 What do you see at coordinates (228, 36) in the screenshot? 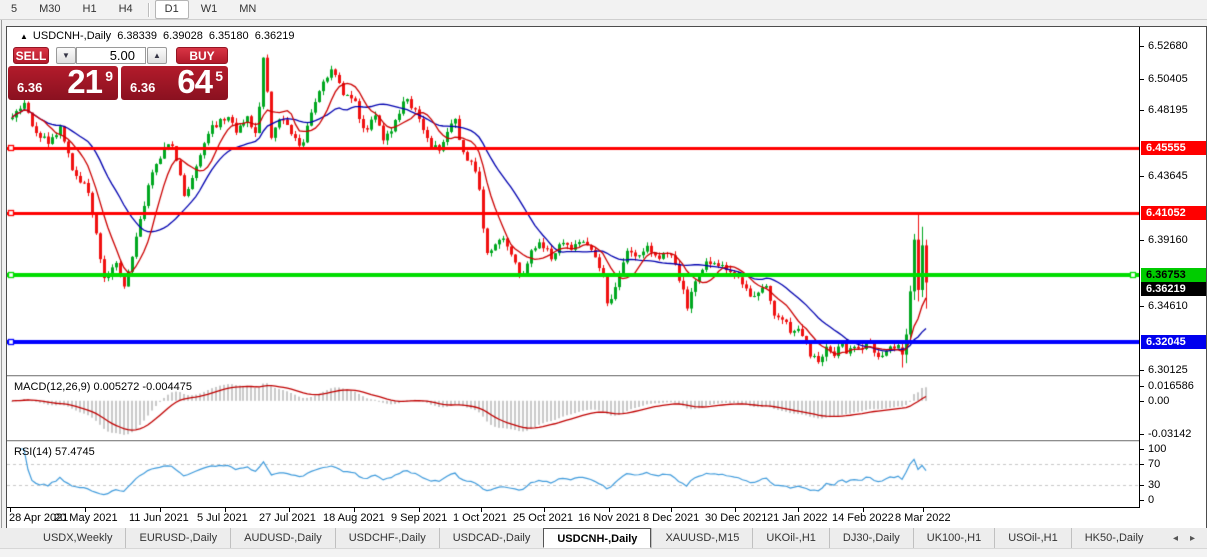
I see `ohlc-low: 6.35180` at bounding box center [228, 36].